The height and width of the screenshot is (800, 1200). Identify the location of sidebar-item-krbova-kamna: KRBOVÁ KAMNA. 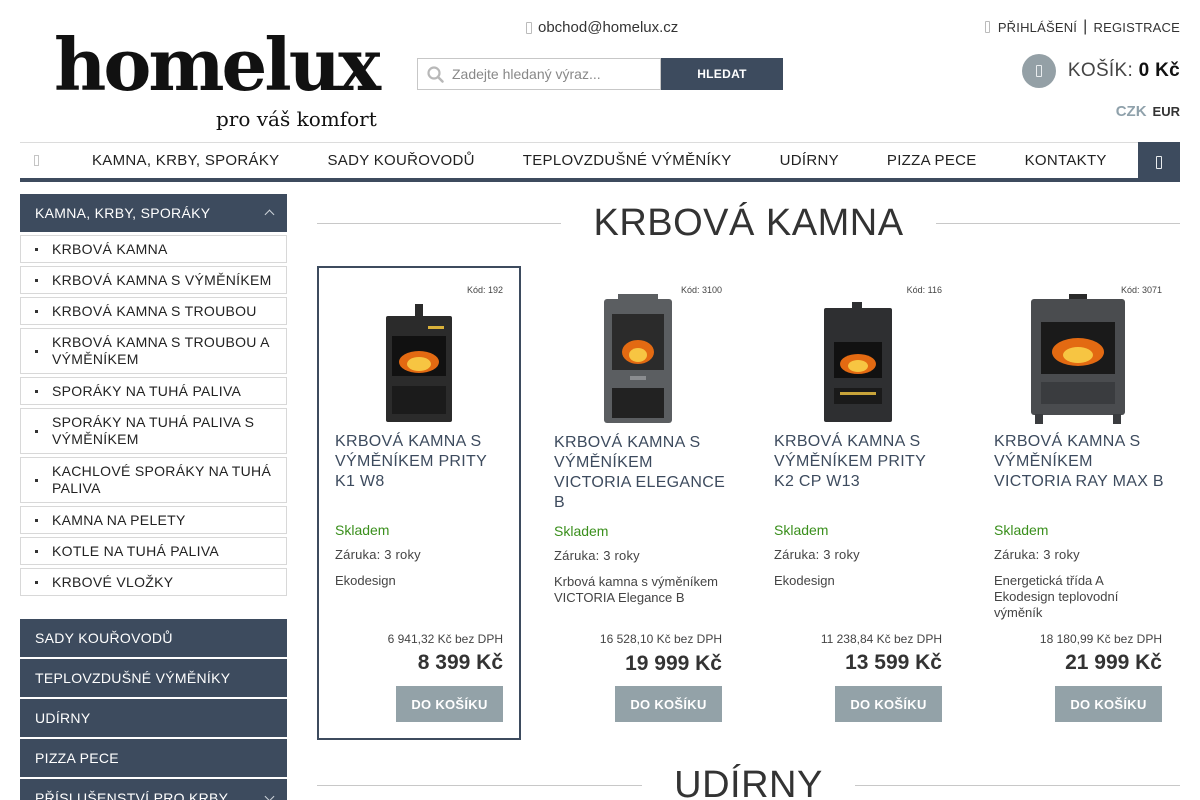
(153, 249).